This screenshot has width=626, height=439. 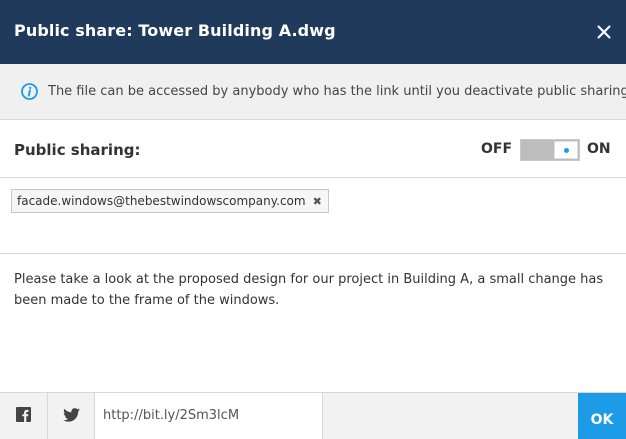 I want to click on dialog-titlebar: Public share: Tower Building A.dwg, so click(x=313, y=32).